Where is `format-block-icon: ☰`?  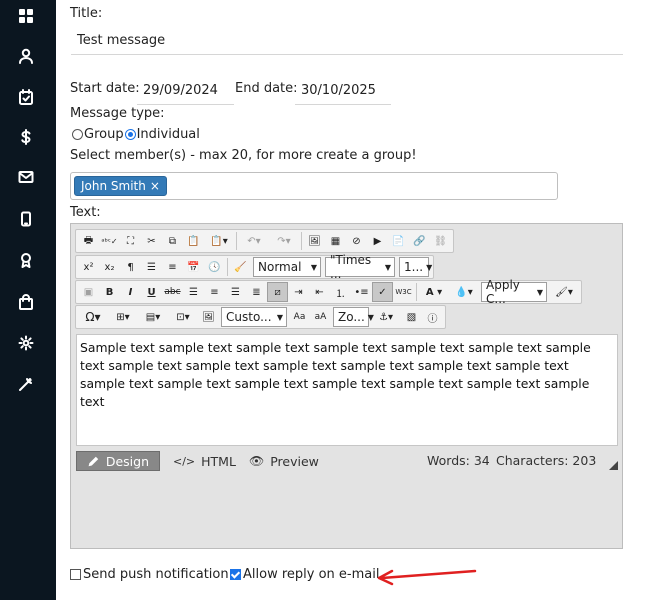 format-block-icon: ☰ is located at coordinates (151, 267).